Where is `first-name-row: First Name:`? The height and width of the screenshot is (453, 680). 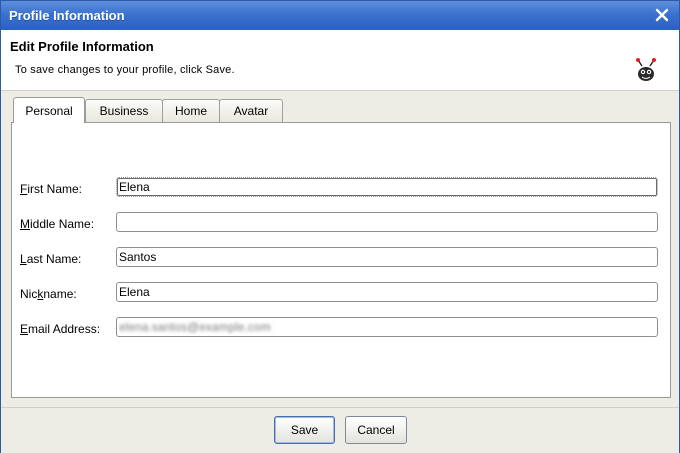 first-name-row: First Name: is located at coordinates (341, 189).